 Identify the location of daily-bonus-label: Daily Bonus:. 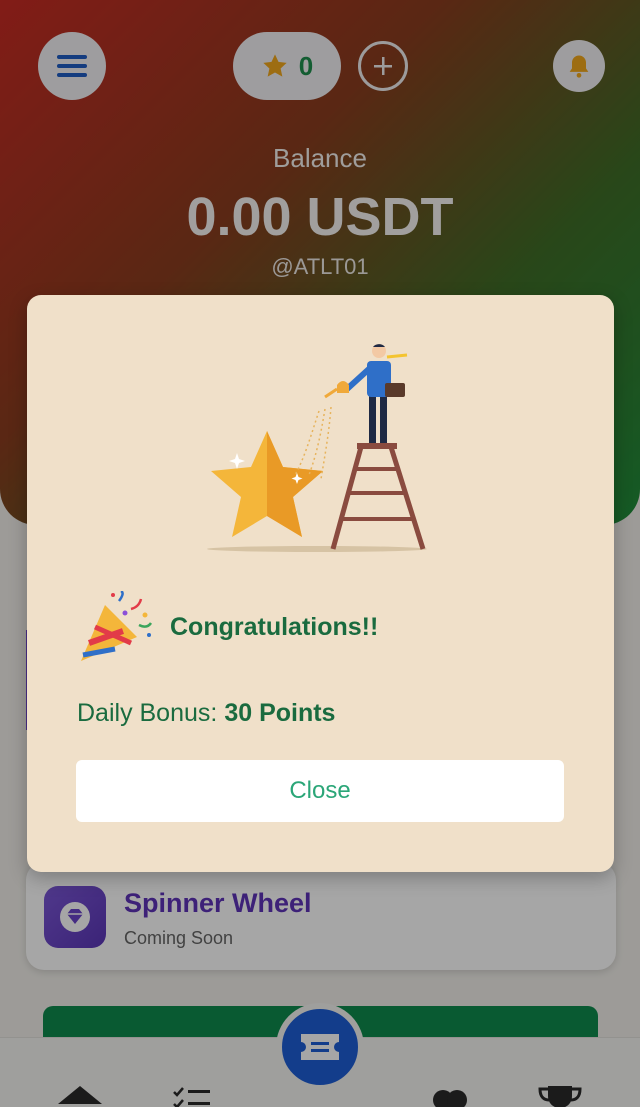
(147, 713).